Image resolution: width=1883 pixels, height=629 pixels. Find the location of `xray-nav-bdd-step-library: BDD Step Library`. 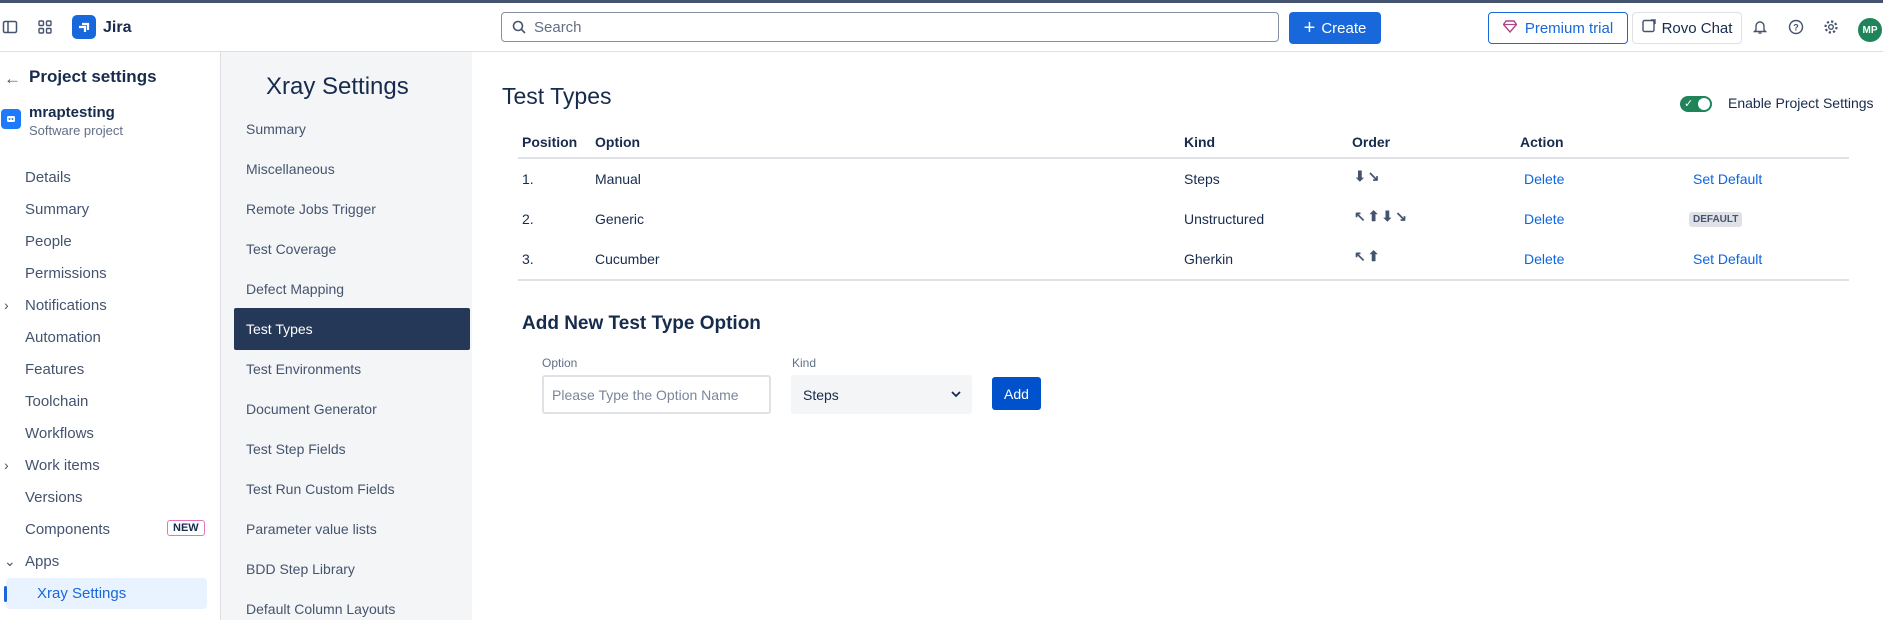

xray-nav-bdd-step-library: BDD Step Library is located at coordinates (352, 569).